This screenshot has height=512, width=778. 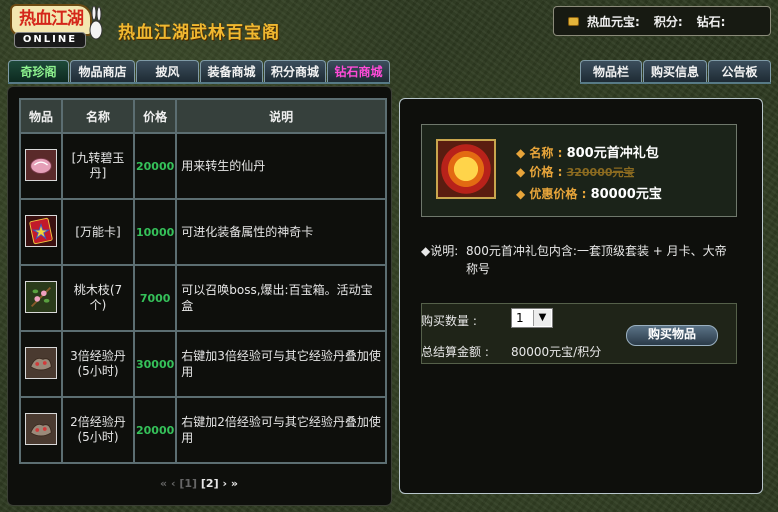 I want to click on quantity-select: 1 ▼, so click(x=532, y=318).